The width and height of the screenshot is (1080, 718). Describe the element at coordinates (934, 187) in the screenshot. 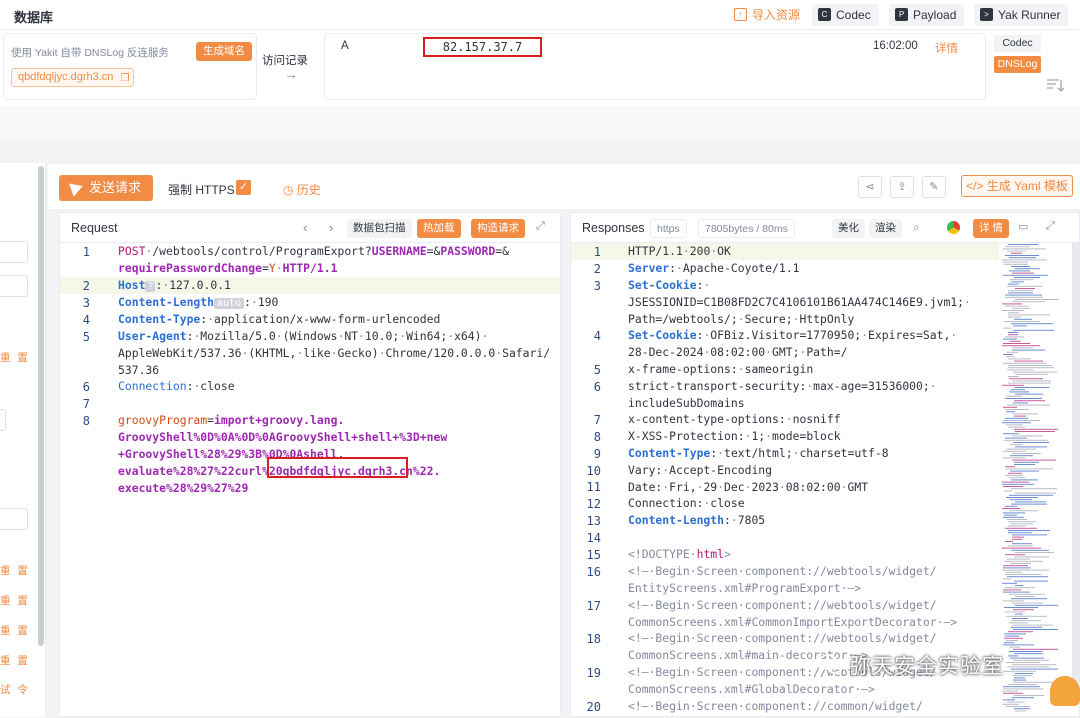

I see `edit-icon: ✎` at that location.